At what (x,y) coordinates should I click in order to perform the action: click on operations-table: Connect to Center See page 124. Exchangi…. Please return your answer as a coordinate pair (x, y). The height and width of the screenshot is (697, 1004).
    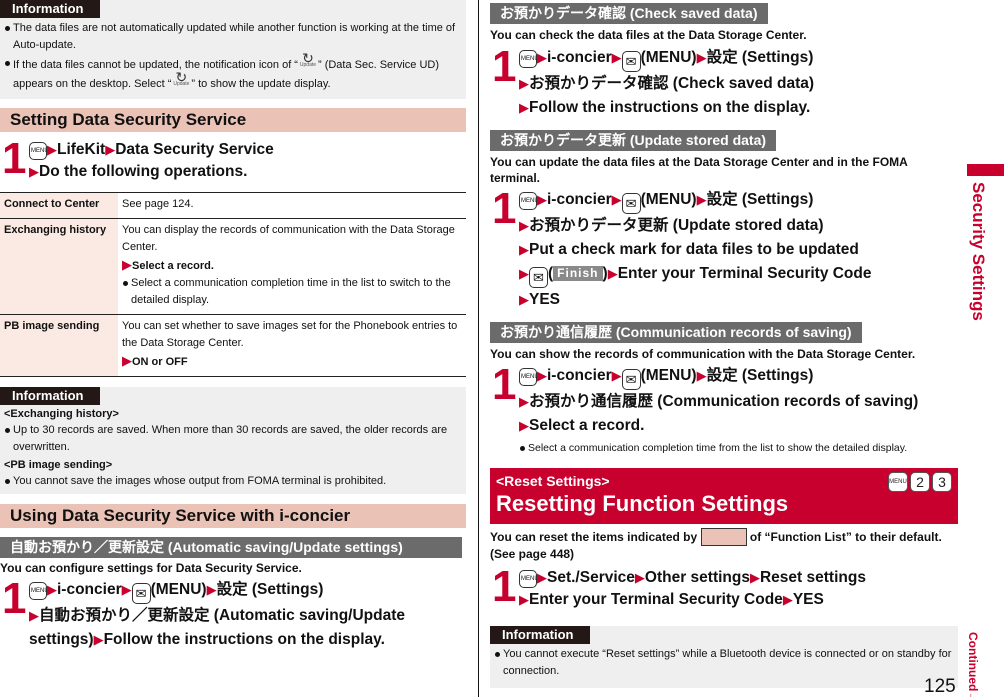
    Looking at the image, I should click on (233, 284).